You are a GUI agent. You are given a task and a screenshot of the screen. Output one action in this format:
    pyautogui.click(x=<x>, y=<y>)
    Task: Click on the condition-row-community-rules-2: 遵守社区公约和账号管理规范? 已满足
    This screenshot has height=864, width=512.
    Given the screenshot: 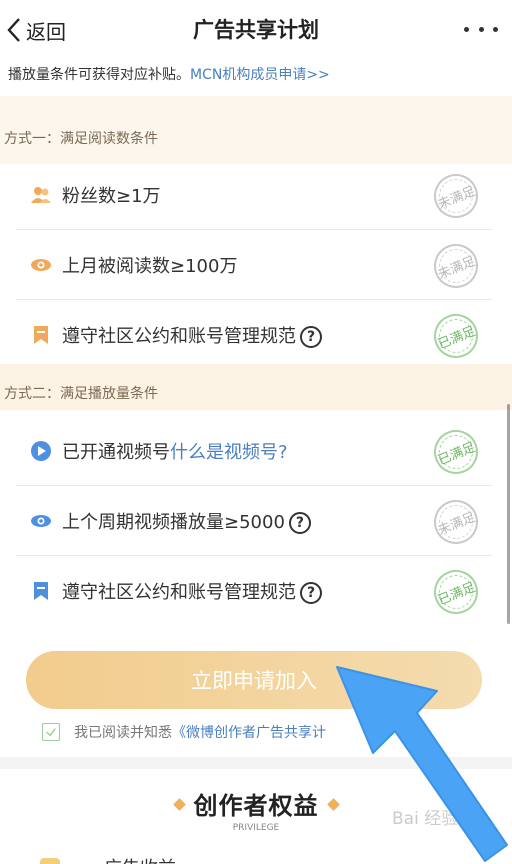 What is the action you would take?
    pyautogui.click(x=254, y=591)
    